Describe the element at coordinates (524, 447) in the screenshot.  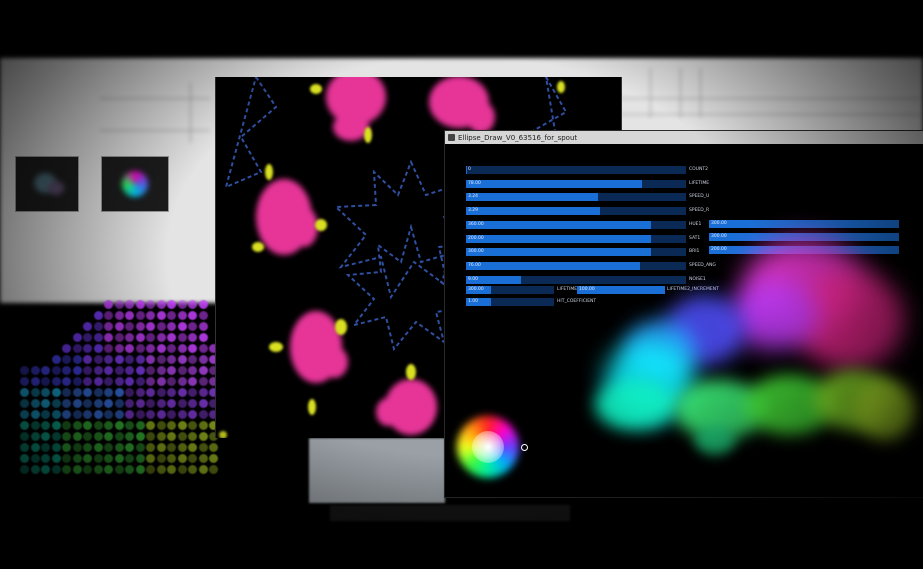
I see `color-picker-handle` at that location.